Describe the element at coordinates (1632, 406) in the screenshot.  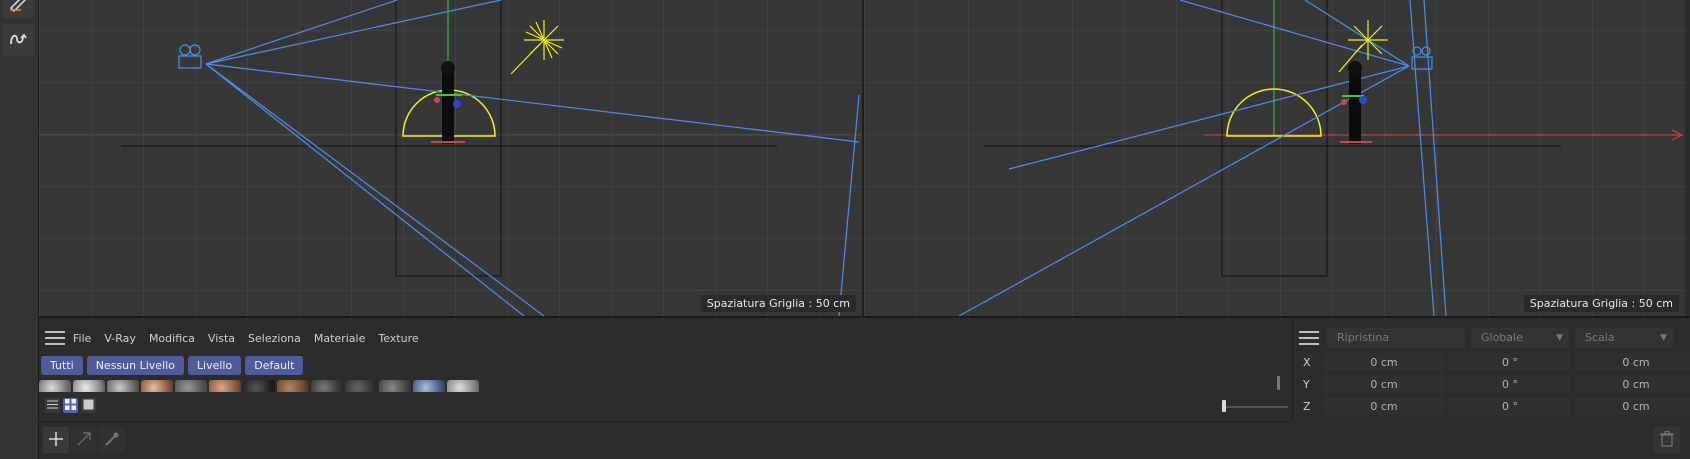
I see `scale-z-field: 0 cm` at that location.